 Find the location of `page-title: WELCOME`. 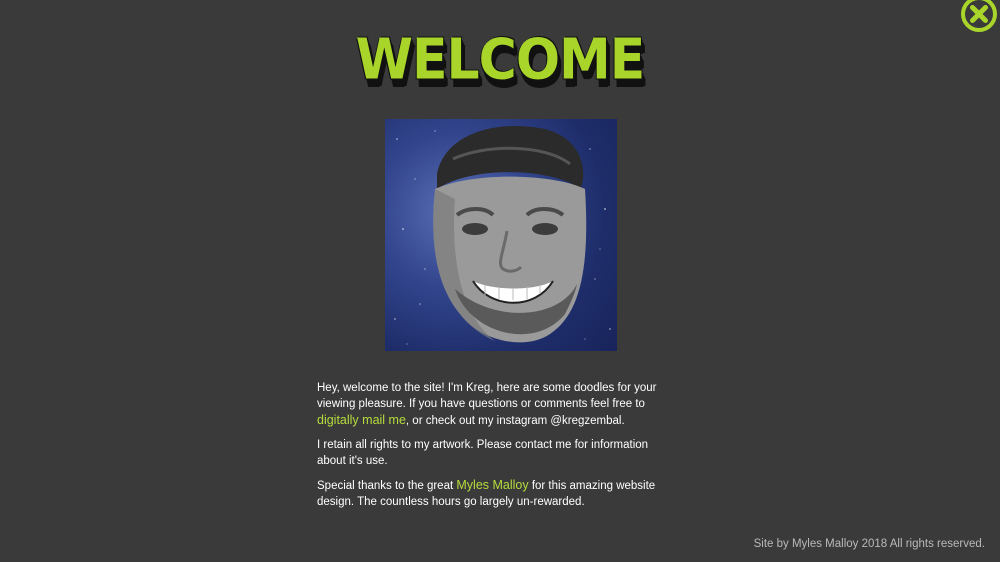

page-title: WELCOME is located at coordinates (500, 60).